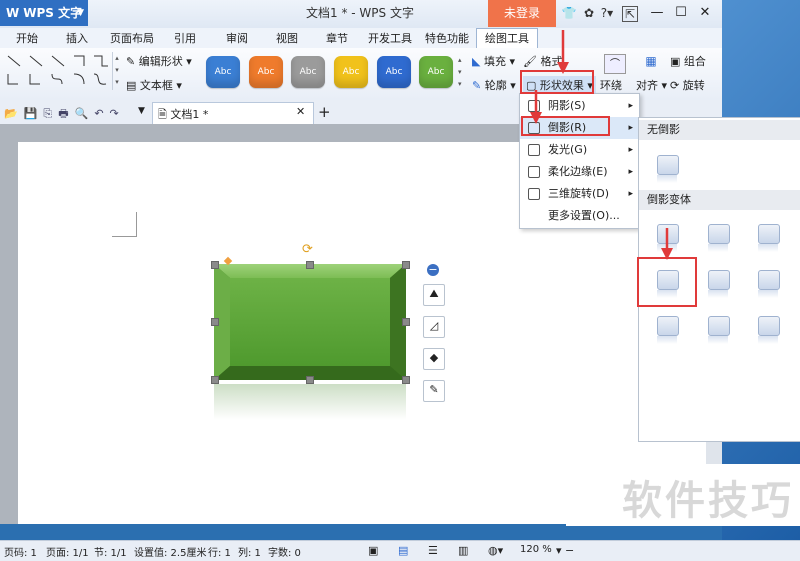 Image resolution: width=800 pixels, height=561 pixels. Describe the element at coordinates (373, 550) in the screenshot. I see `view-fullscreen-icon: ▣` at that location.